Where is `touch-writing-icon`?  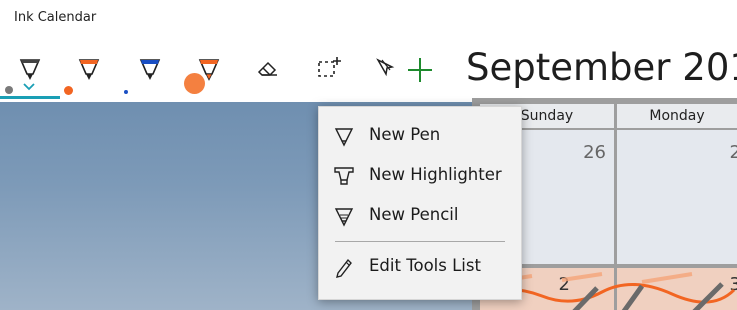 touch-writing-icon is located at coordinates (385, 67).